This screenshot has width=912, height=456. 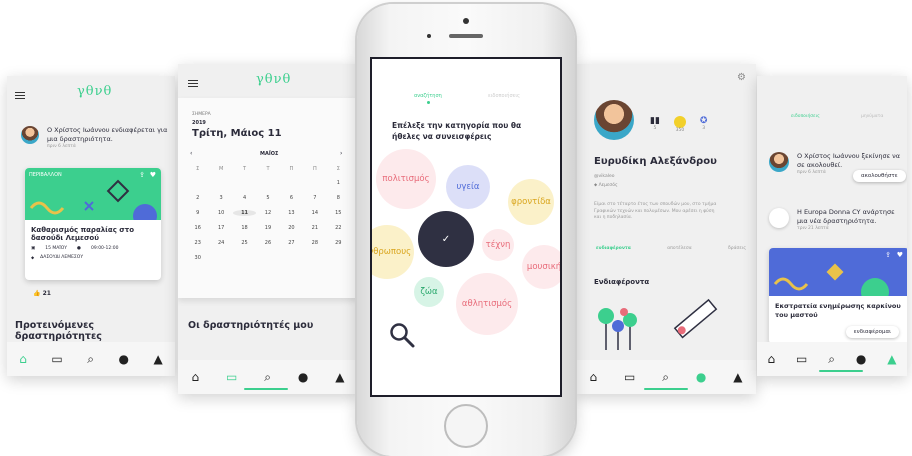 What do you see at coordinates (268, 169) in the screenshot?
I see `weekday-row: ΣΜΤΤΠΠΣ` at bounding box center [268, 169].